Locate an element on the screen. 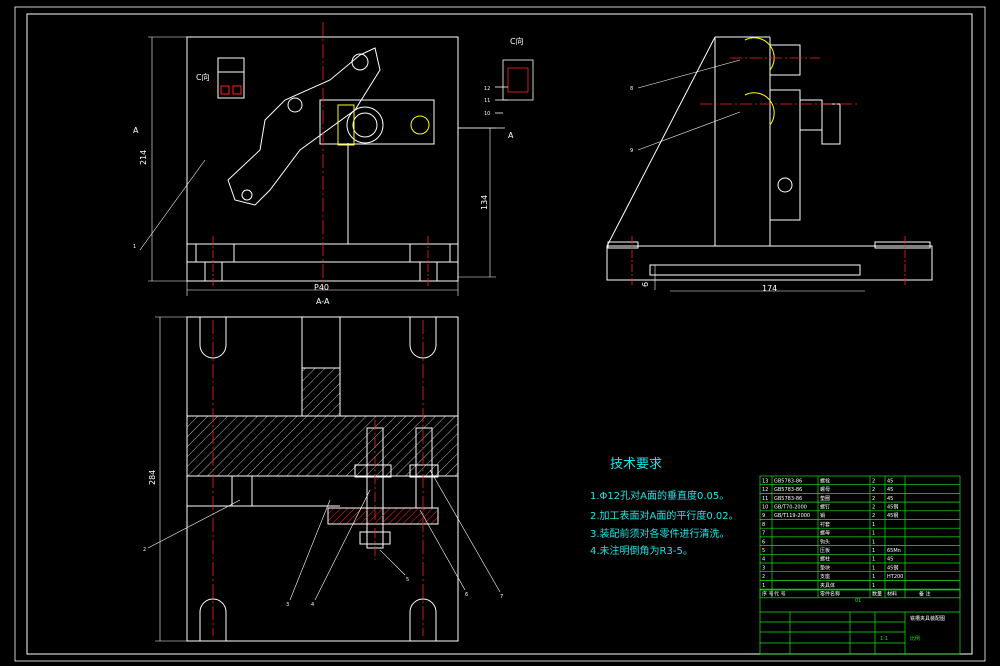 This screenshot has height=666, width=1000. bom-cell-name: 支座 is located at coordinates (825, 576).